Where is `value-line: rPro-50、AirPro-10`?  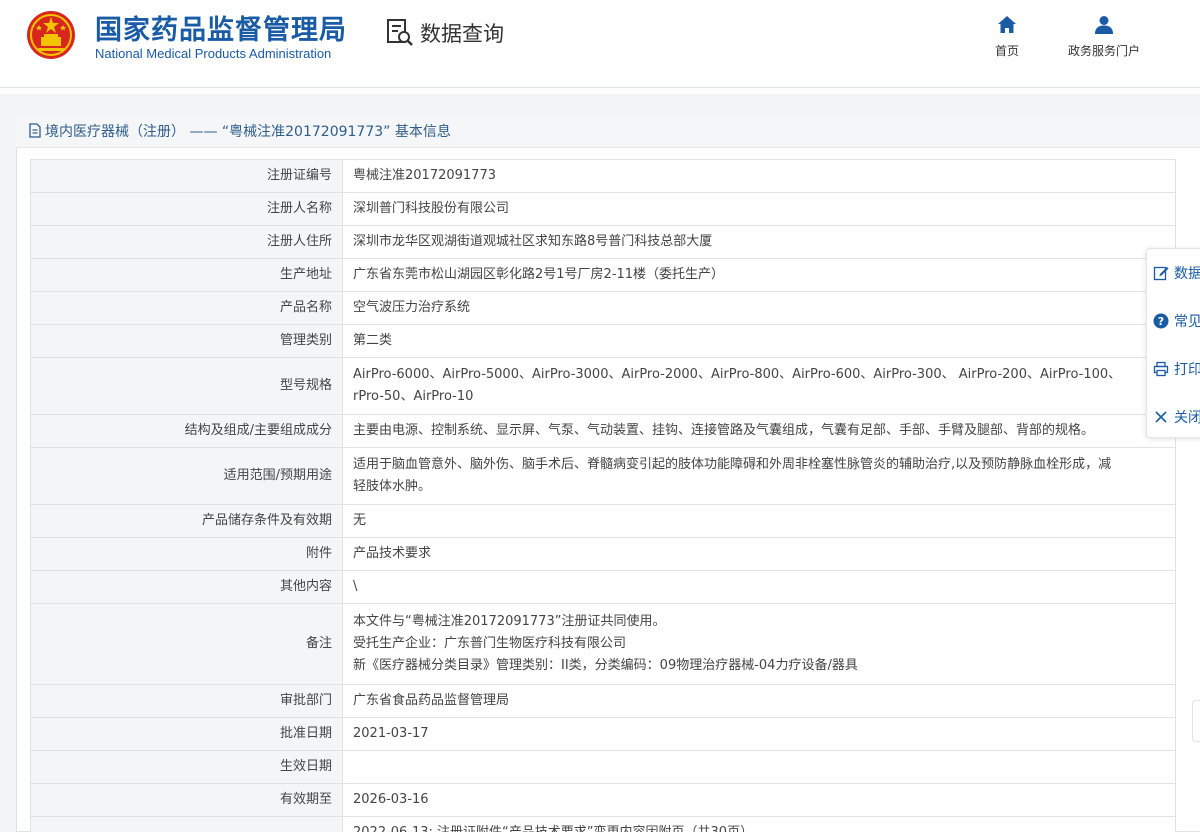
value-line: rPro-50、AirPro-10 is located at coordinates (413, 396).